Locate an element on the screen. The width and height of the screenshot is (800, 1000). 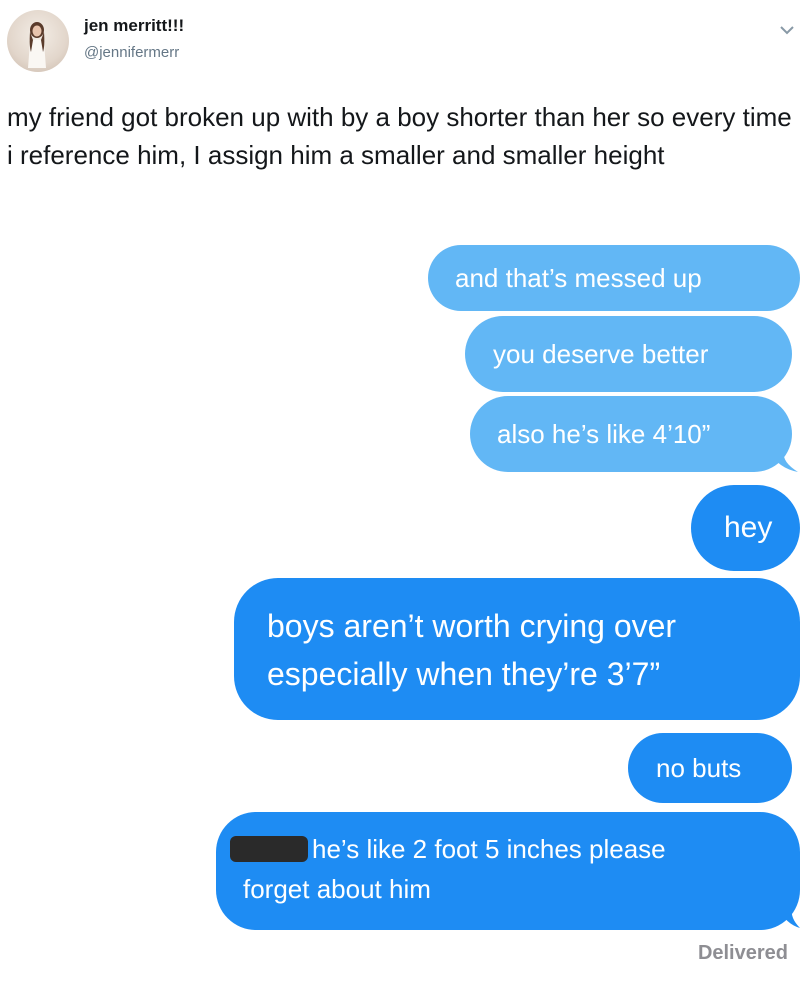
message-bubble: hey is located at coordinates (745, 528).